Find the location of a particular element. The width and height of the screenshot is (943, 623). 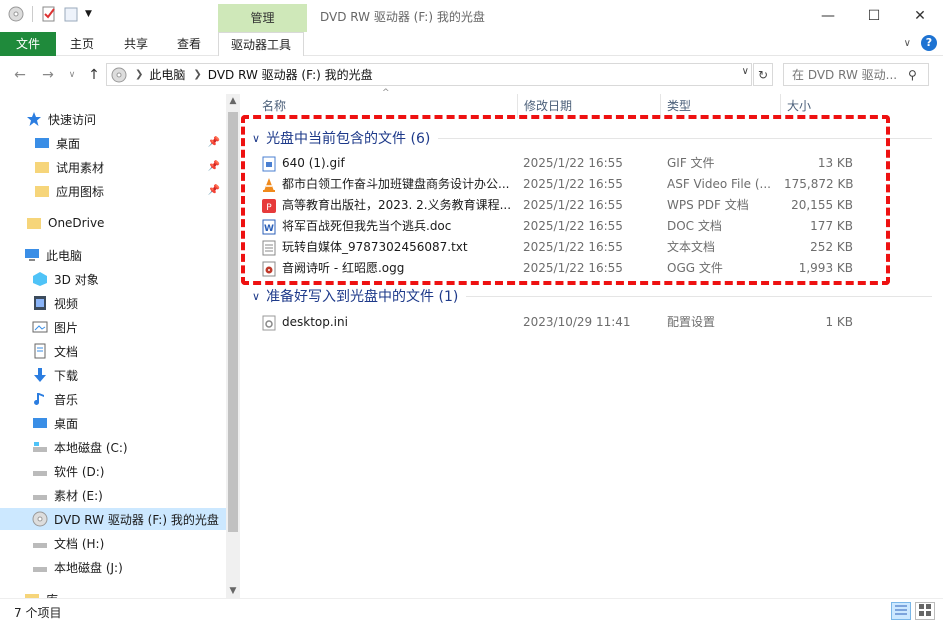

view-switcher is located at coordinates (913, 611).